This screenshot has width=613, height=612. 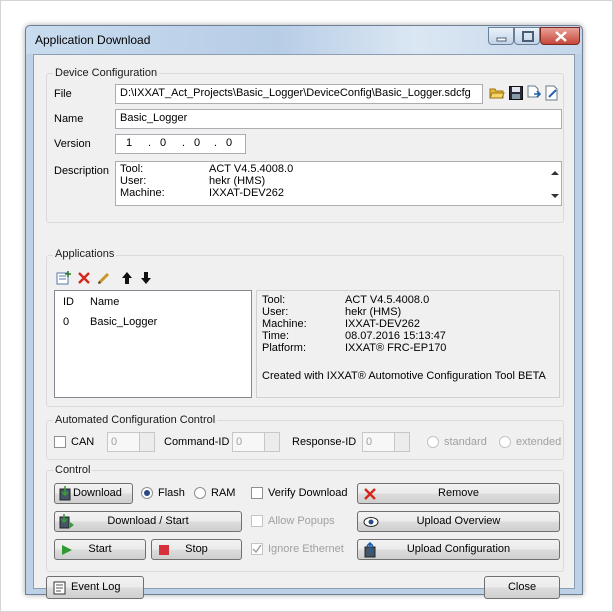 What do you see at coordinates (229, 143) in the screenshot?
I see `version-revision: 0` at bounding box center [229, 143].